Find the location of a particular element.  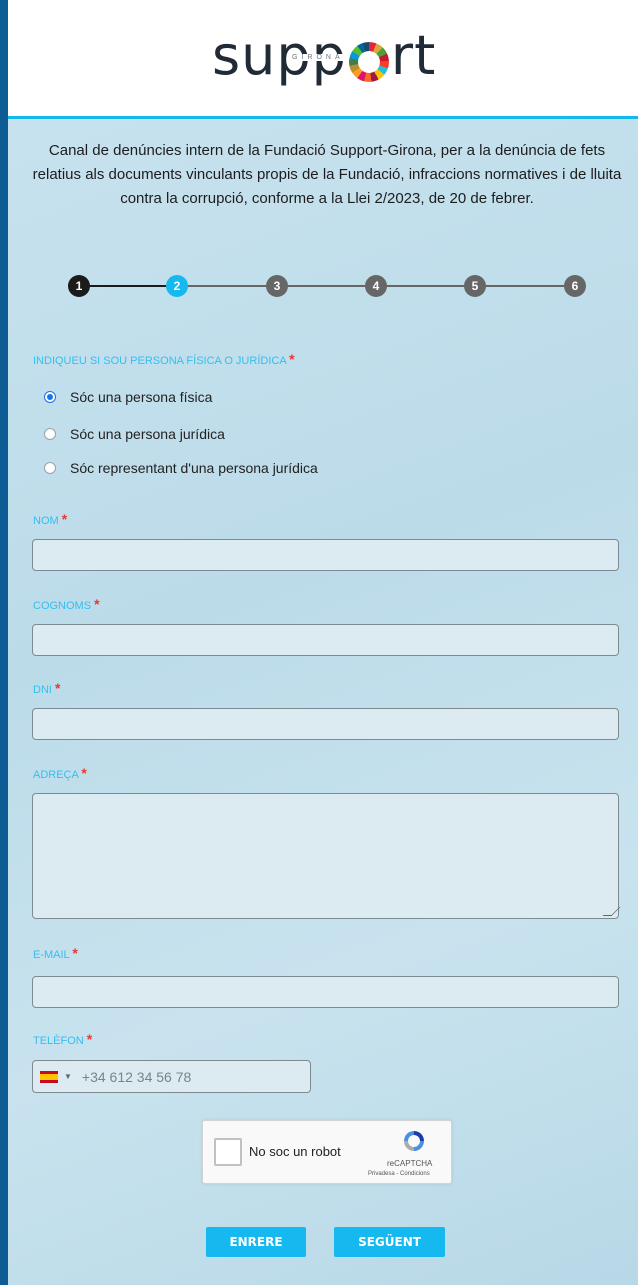

logo-text-right: rt is located at coordinates (413, 55).